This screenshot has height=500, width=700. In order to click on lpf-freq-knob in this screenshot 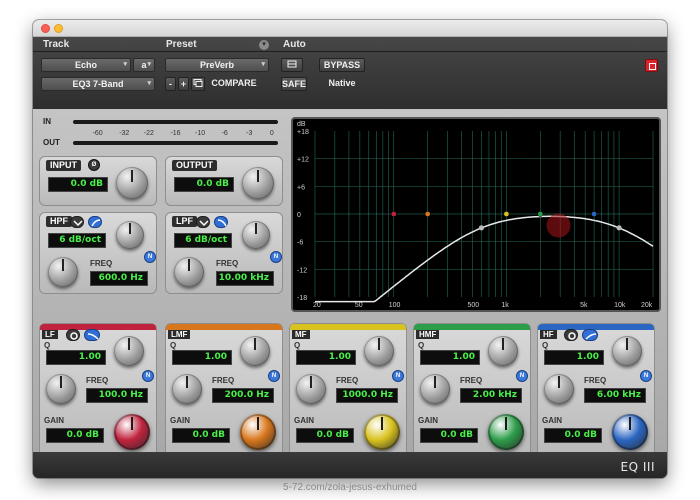, I will do `click(189, 272)`.